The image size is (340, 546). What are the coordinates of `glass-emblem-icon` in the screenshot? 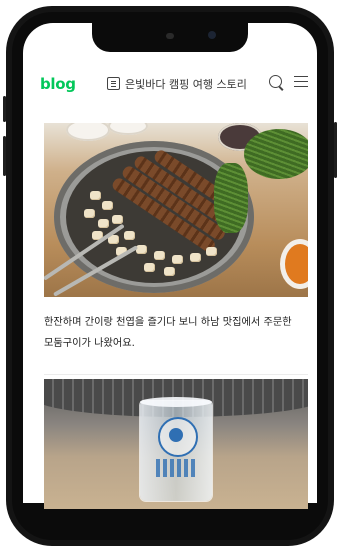 It's located at (178, 437).